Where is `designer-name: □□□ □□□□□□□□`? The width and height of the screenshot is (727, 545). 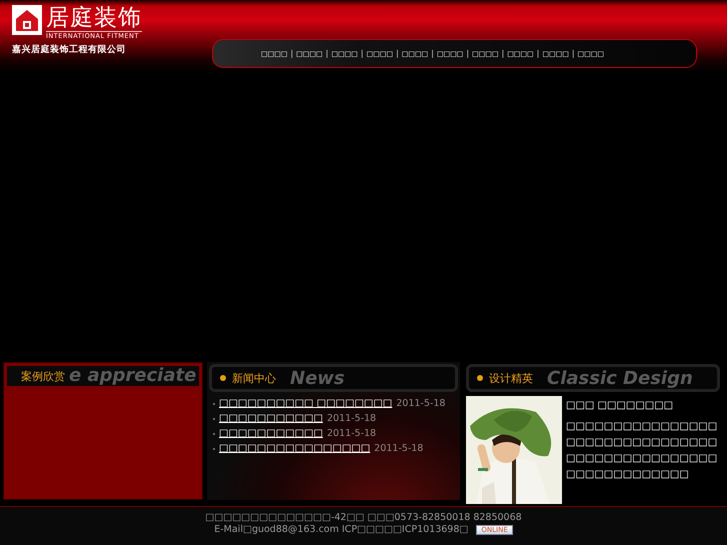
designer-name: □□□ □□□□□□□□ is located at coordinates (620, 405).